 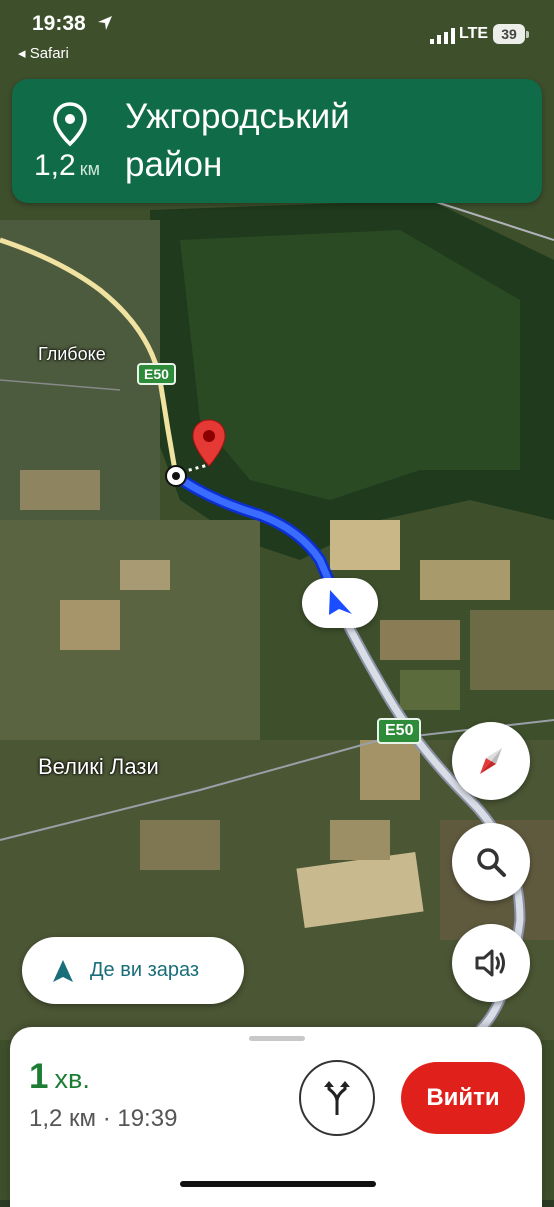 I want to click on alternate-routes-icon, so click(x=337, y=1098).